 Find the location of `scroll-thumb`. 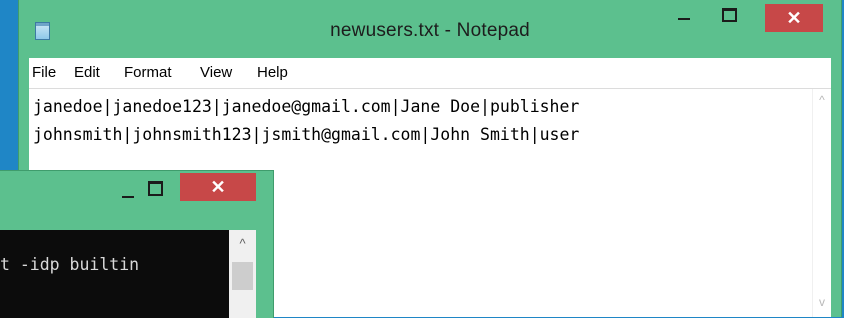

scroll-thumb is located at coordinates (242, 276).